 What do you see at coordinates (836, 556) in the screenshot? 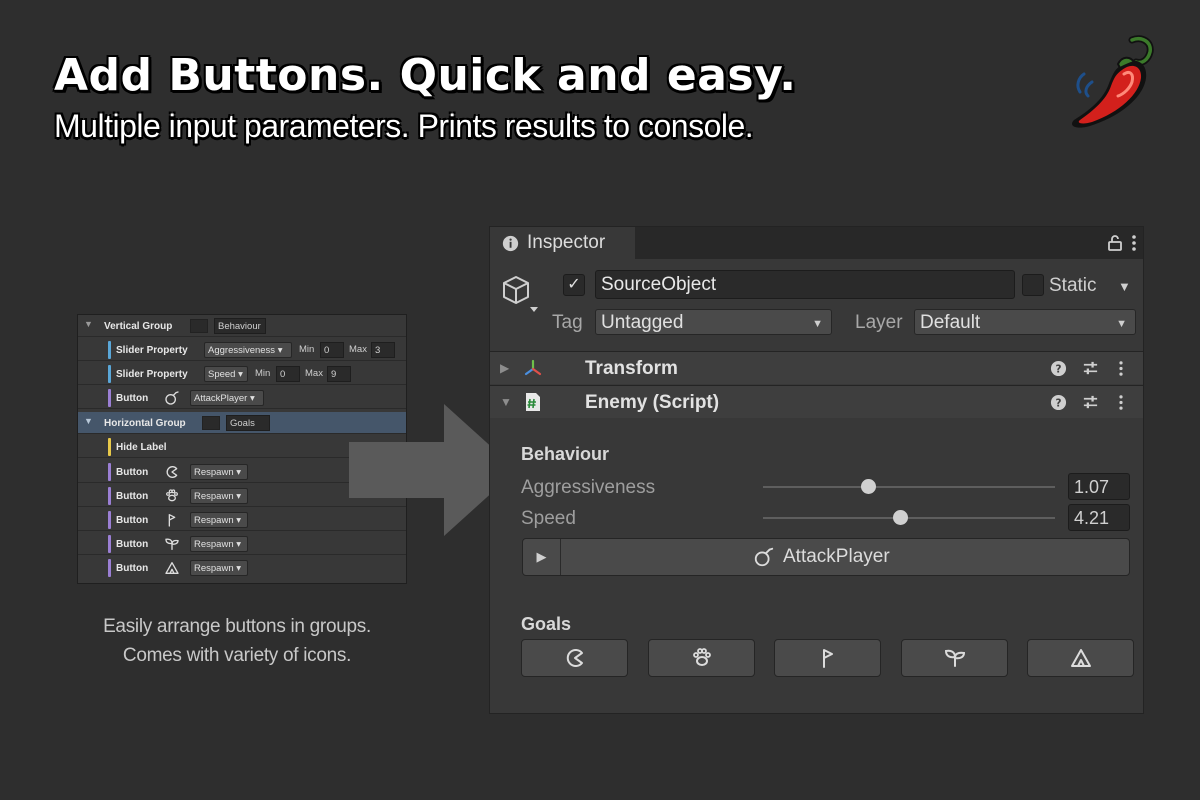
I see `attack-player-label: AttackPlayer` at bounding box center [836, 556].